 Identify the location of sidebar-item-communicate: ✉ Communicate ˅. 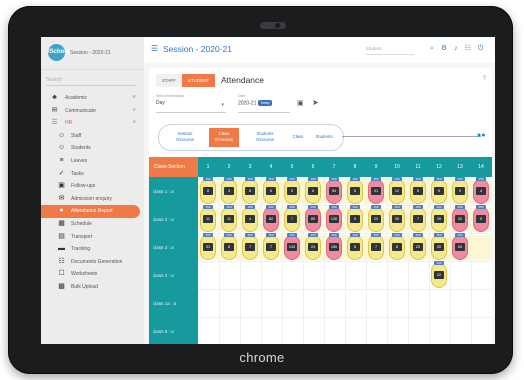
(92, 111).